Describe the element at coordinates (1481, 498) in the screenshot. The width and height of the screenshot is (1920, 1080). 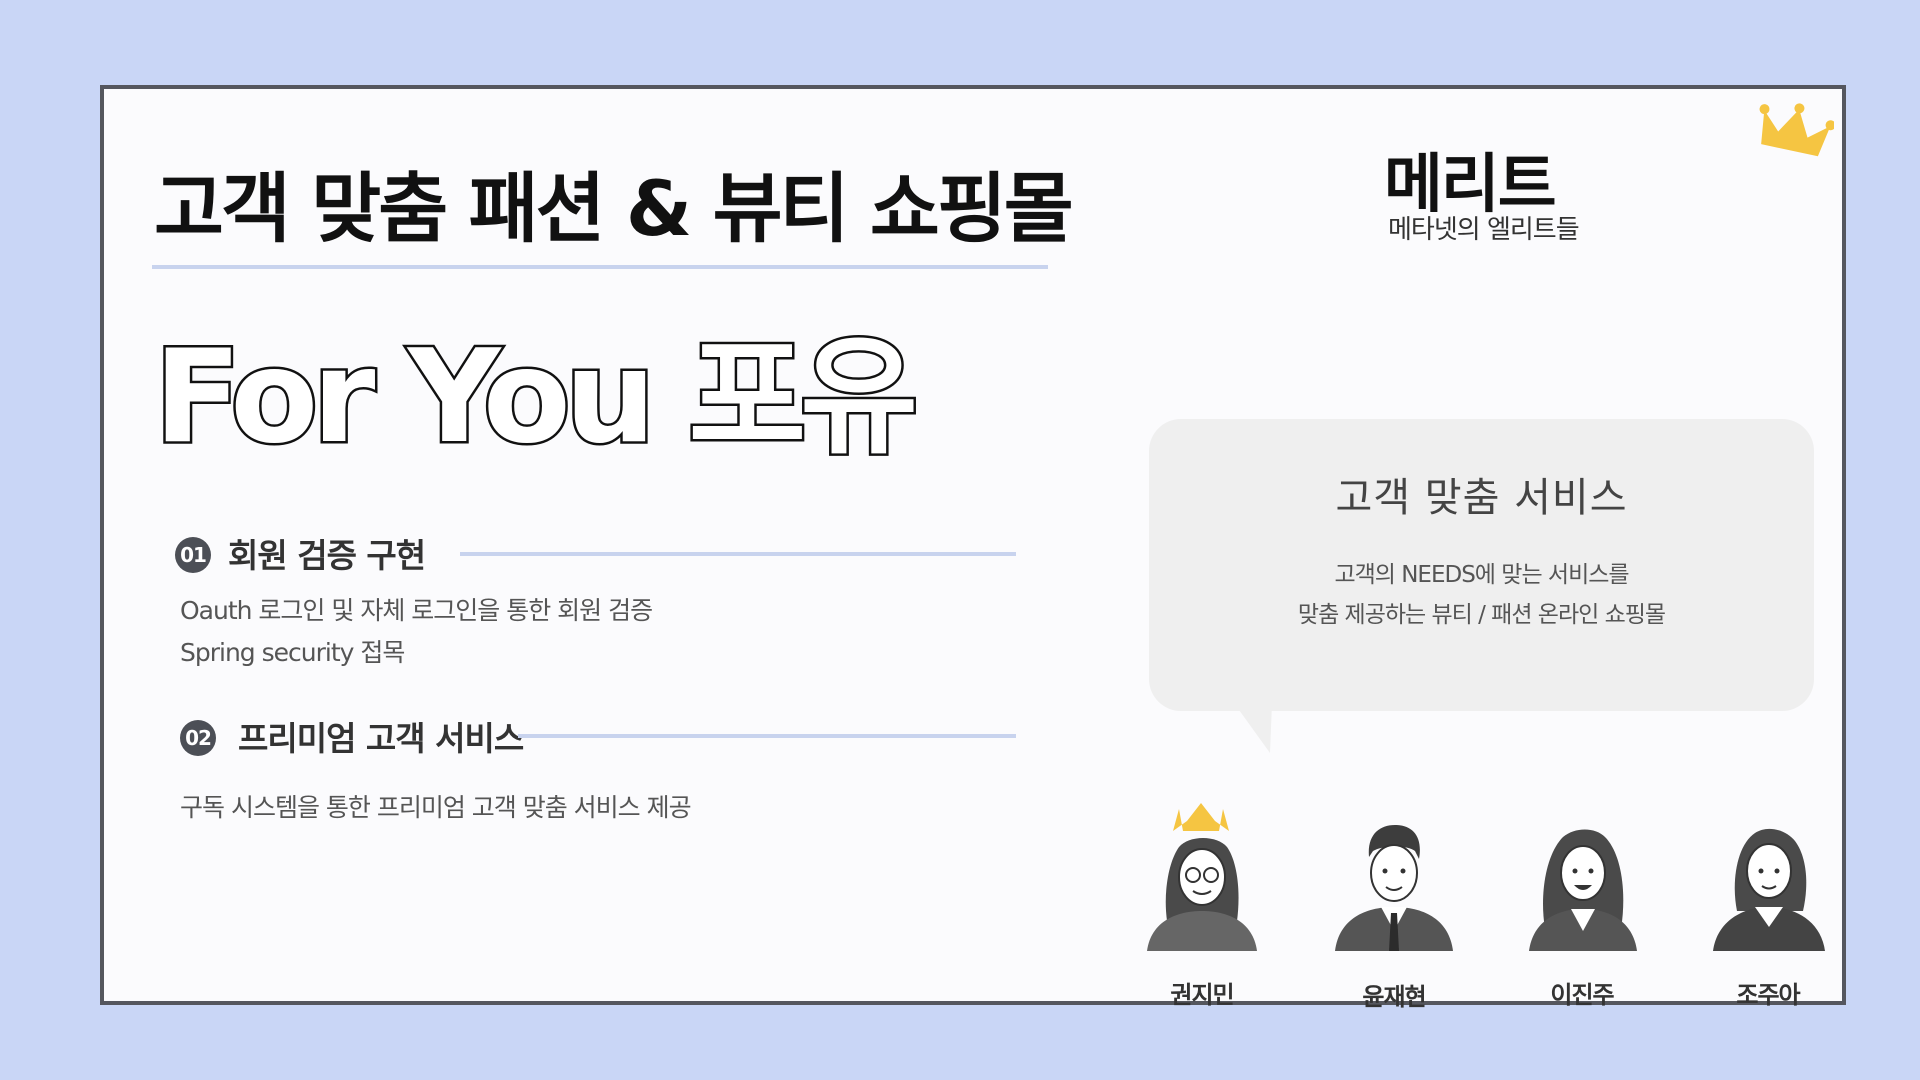
I see `bubble-title: 고객 맞춤 서비스` at that location.